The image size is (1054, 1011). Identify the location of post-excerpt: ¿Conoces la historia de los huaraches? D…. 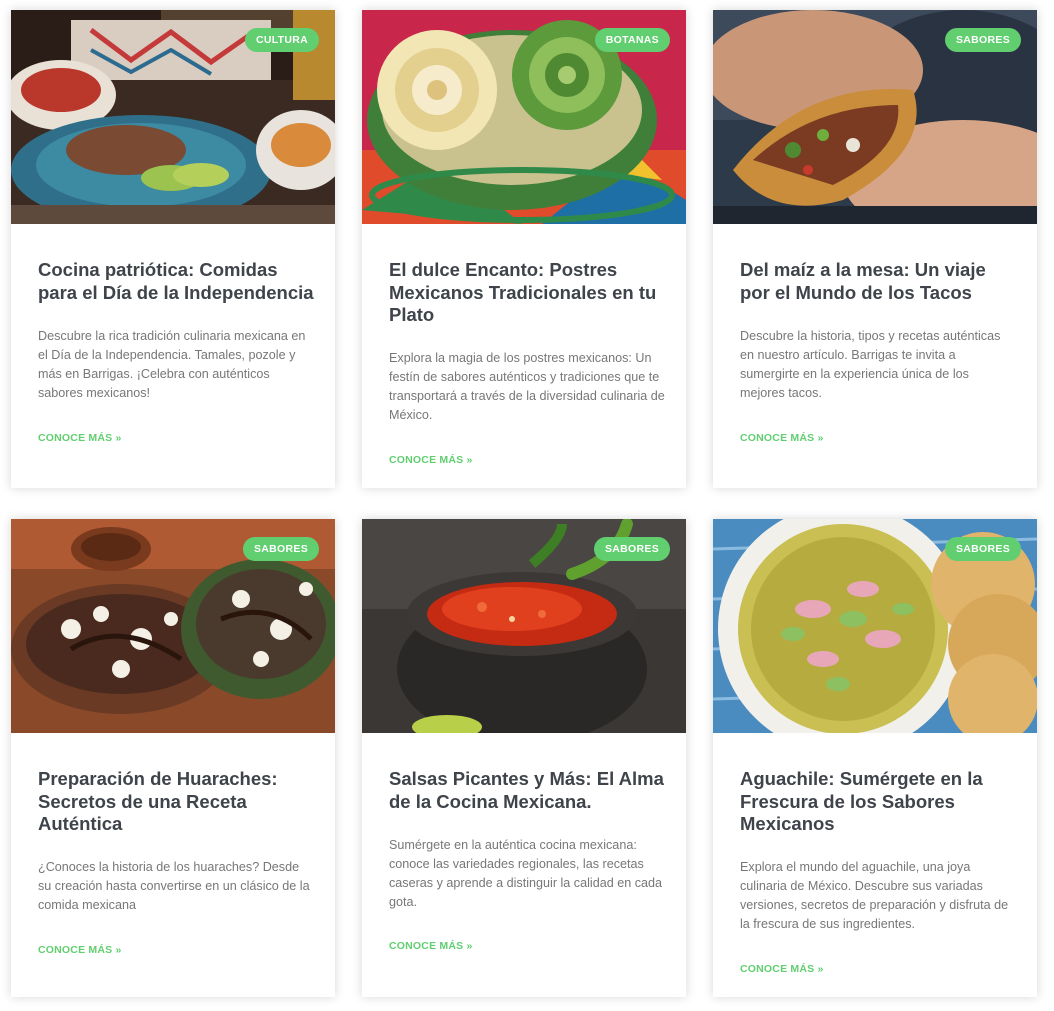
(174, 886).